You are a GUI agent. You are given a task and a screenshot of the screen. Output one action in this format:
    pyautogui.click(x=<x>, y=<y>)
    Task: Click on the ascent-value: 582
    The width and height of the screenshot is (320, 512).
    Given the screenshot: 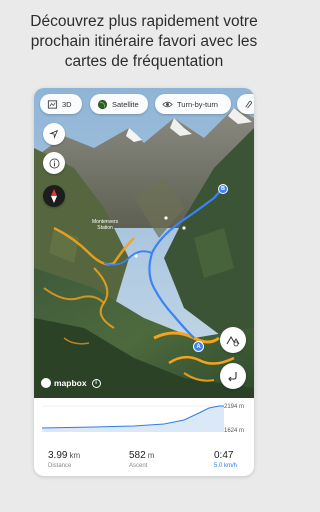 What is the action you would take?
    pyautogui.click(x=137, y=455)
    